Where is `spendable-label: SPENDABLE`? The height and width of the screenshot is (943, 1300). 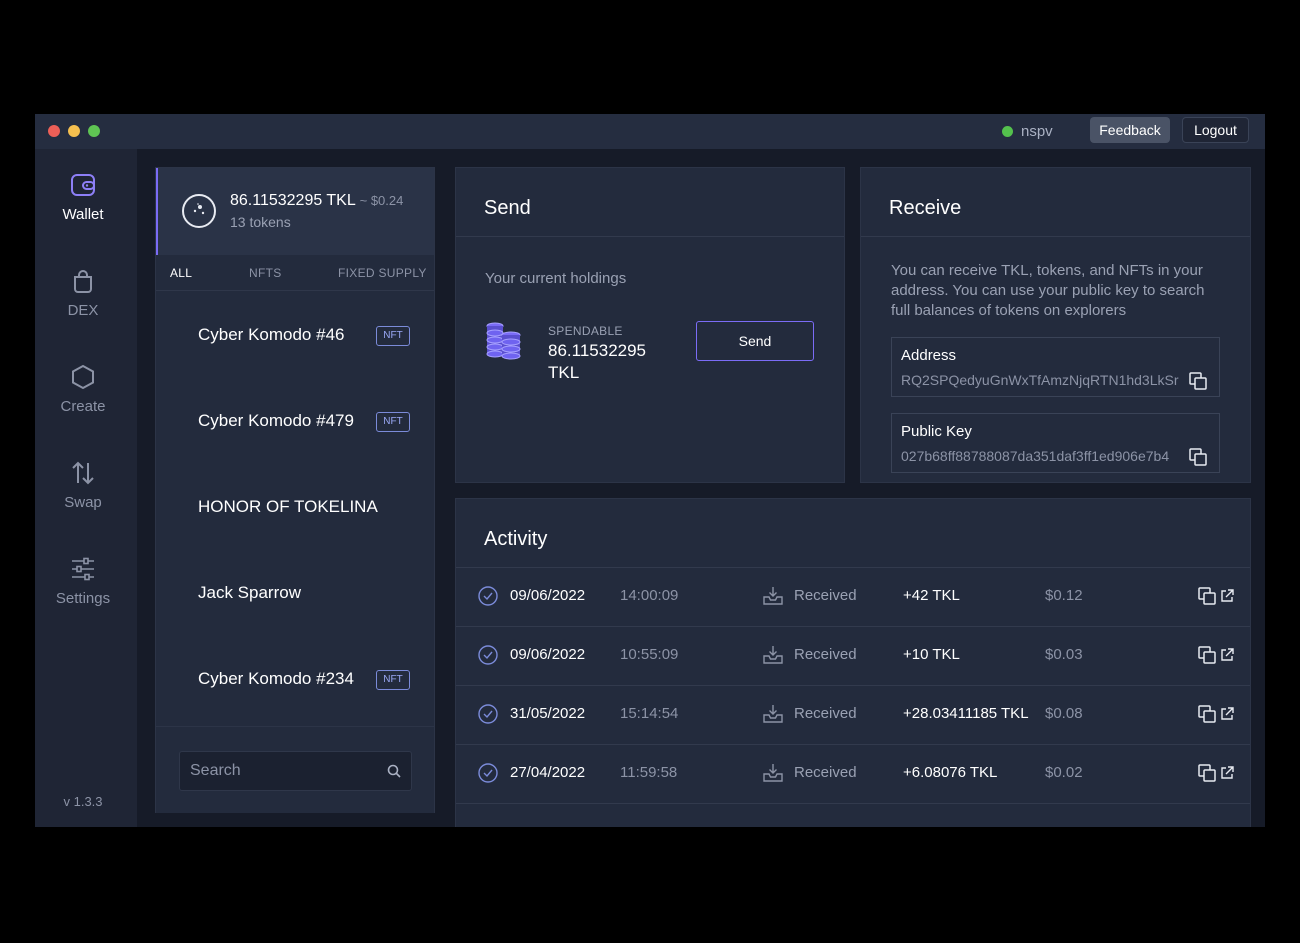 spendable-label: SPENDABLE is located at coordinates (585, 331).